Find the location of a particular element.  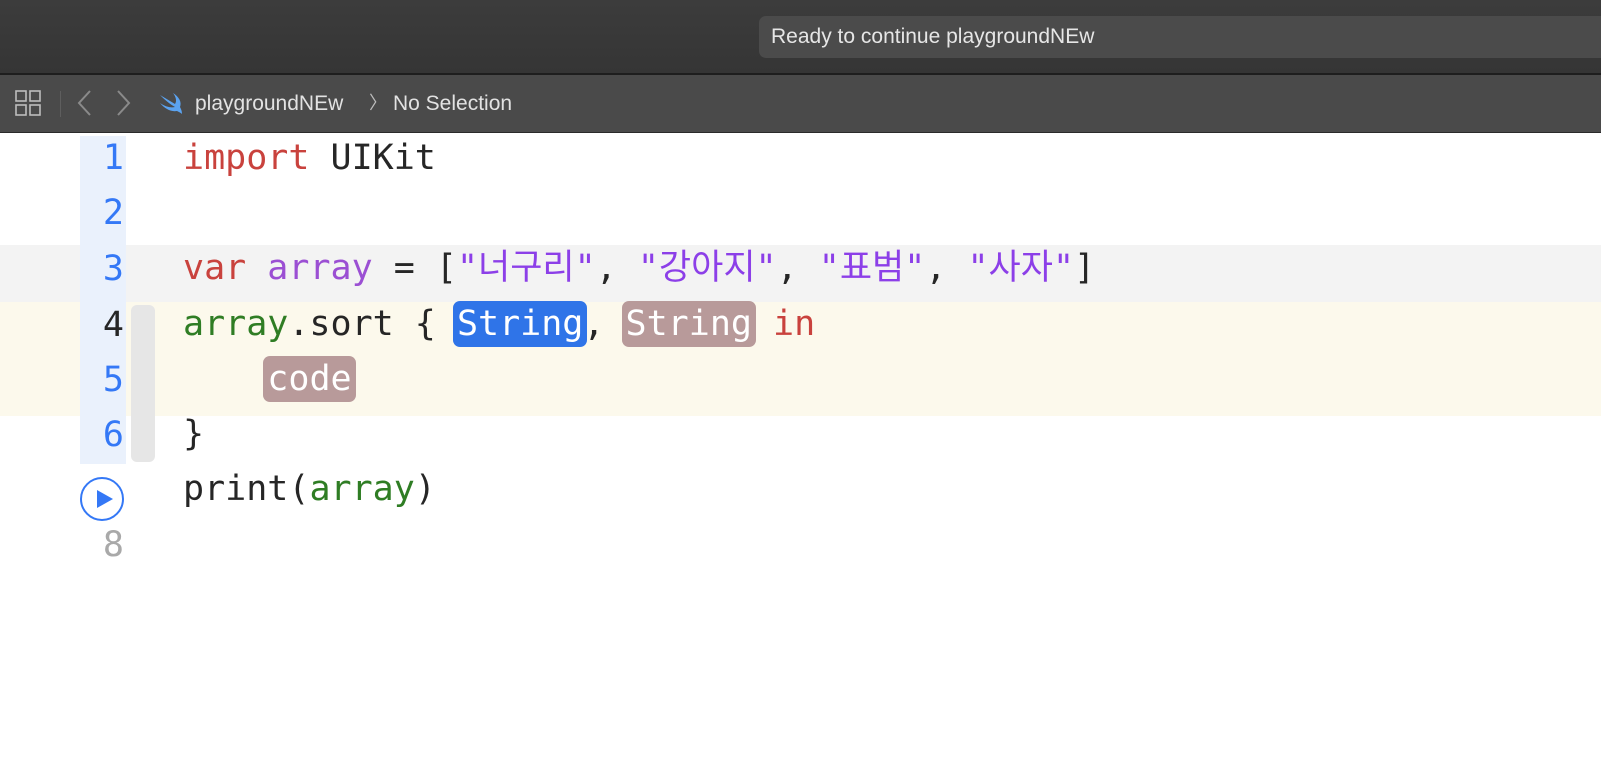

keyword: import is located at coordinates (246, 158).